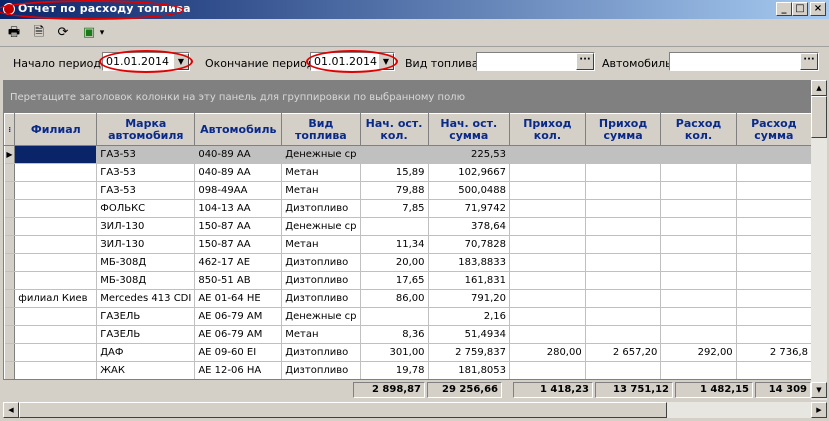  I want to click on table-cell: 301,00, so click(394, 352).